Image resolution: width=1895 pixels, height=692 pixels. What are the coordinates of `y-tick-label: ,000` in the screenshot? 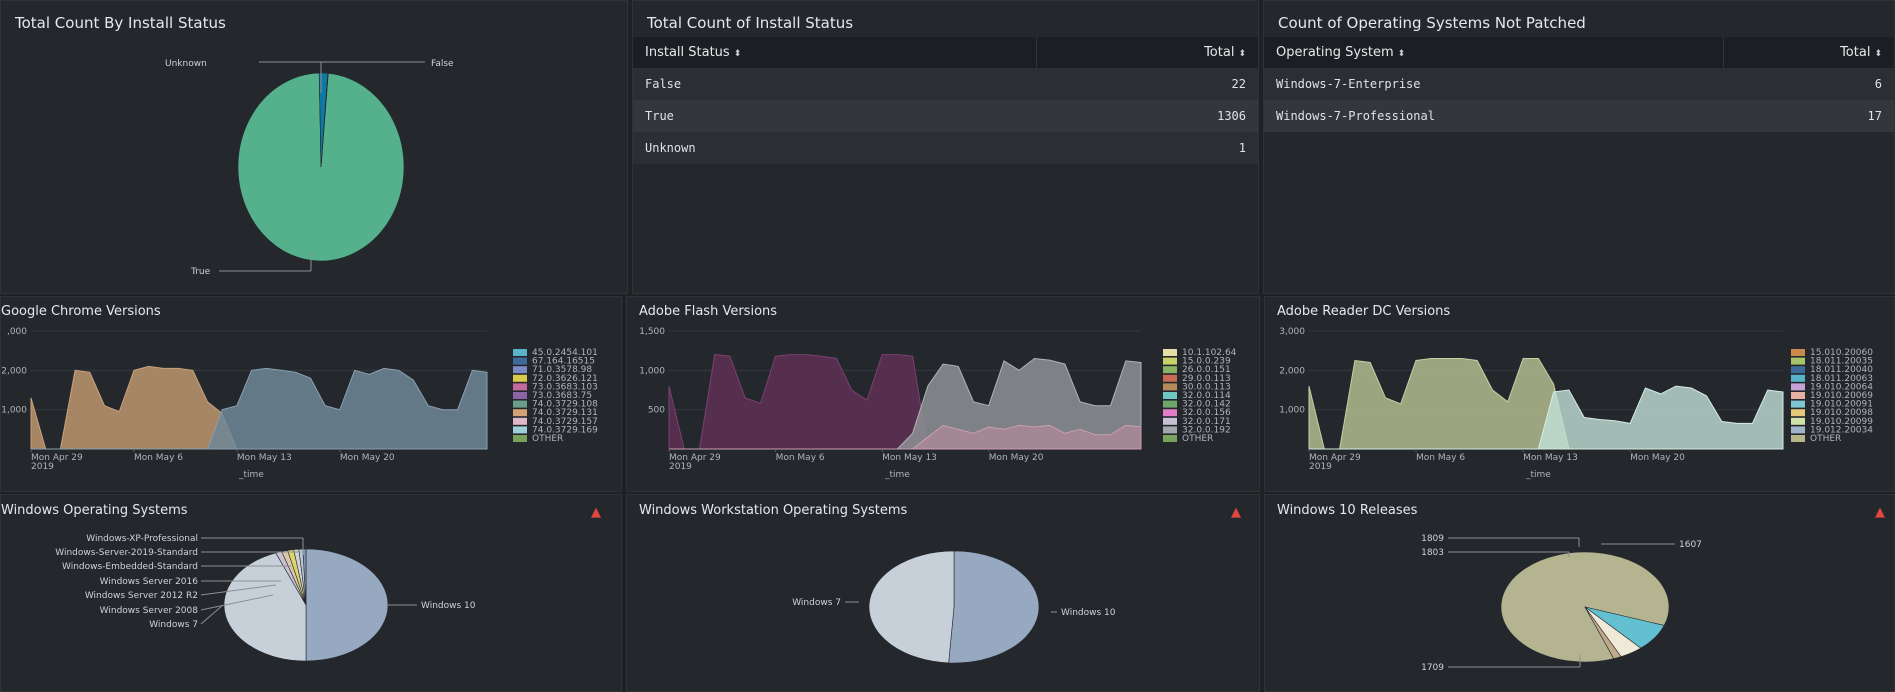 It's located at (17, 332).